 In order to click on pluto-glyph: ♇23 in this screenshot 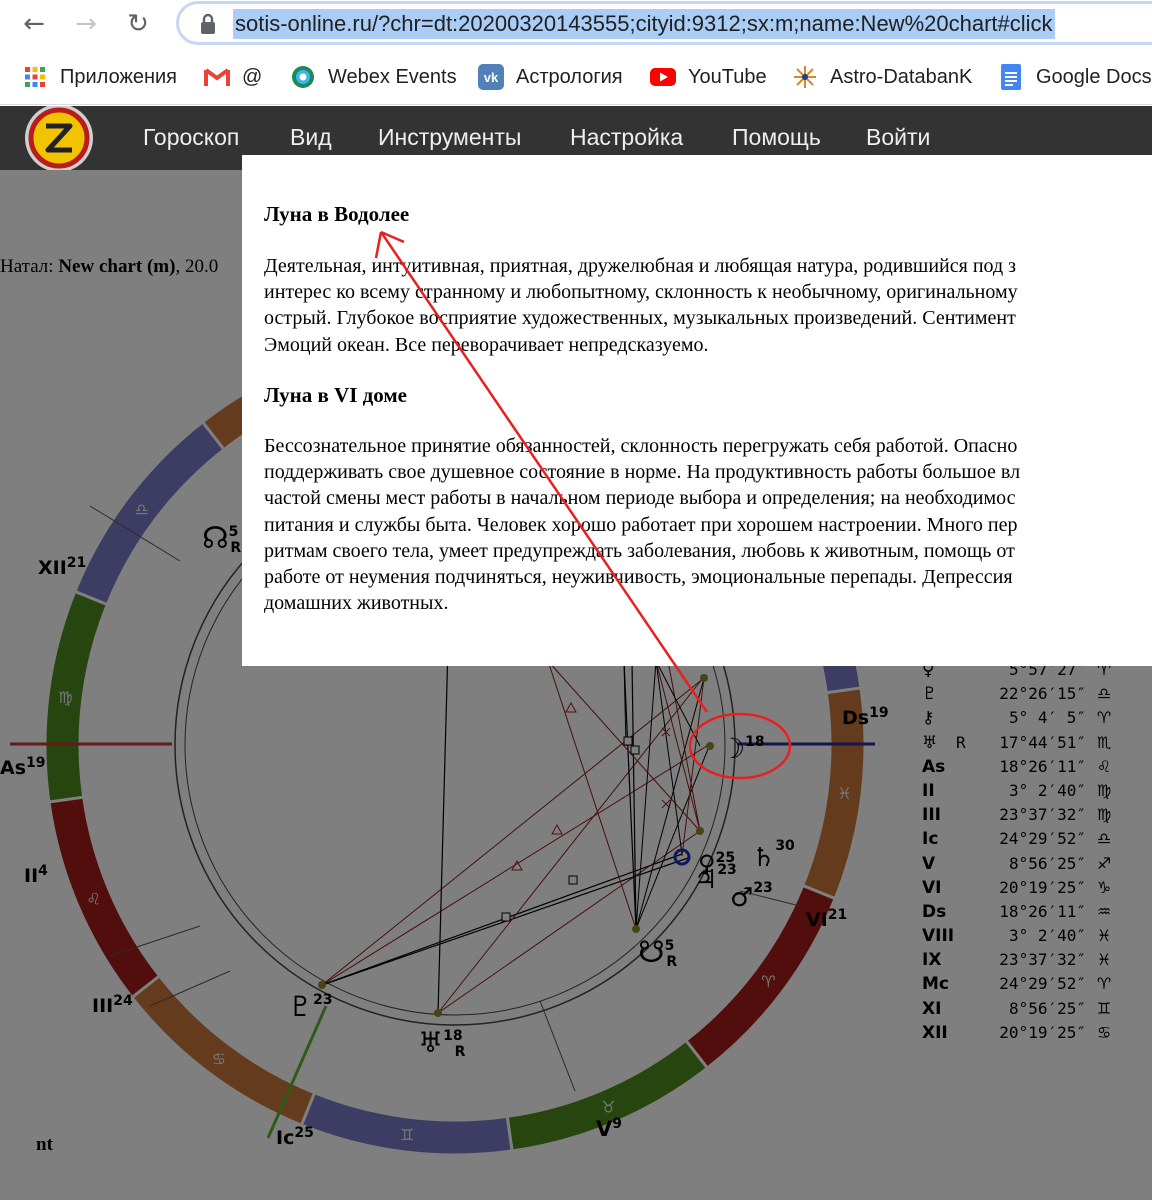, I will do `click(310, 1006)`.